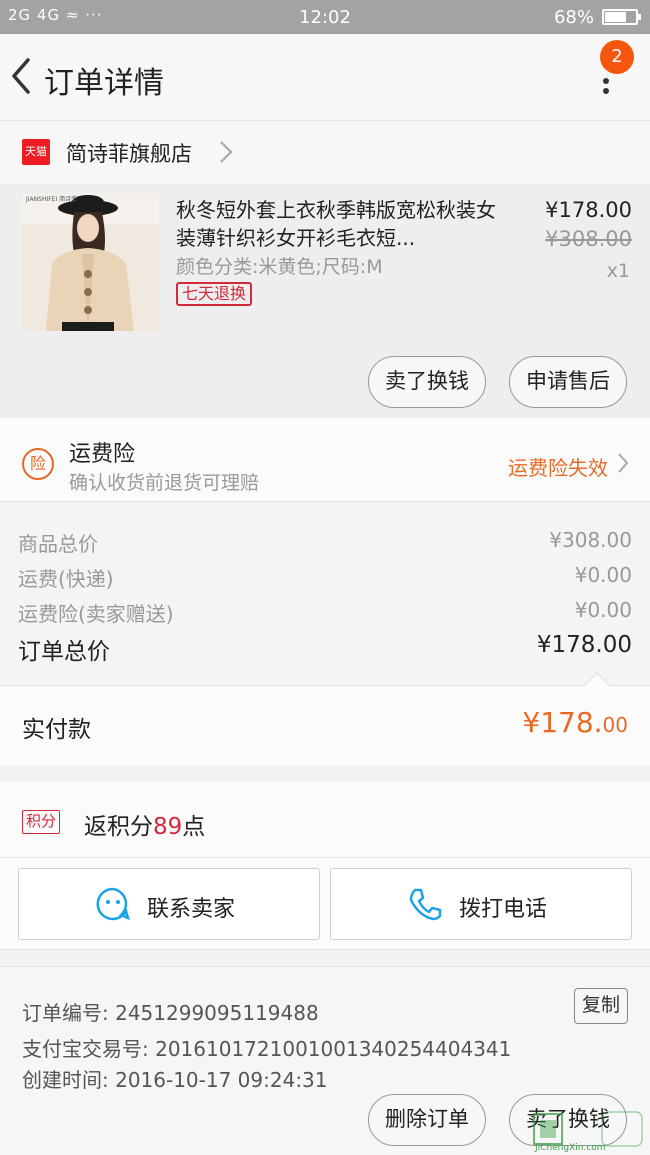 Image resolution: width=650 pixels, height=1155 pixels. I want to click on points-text: 返积分89点, so click(144, 824).